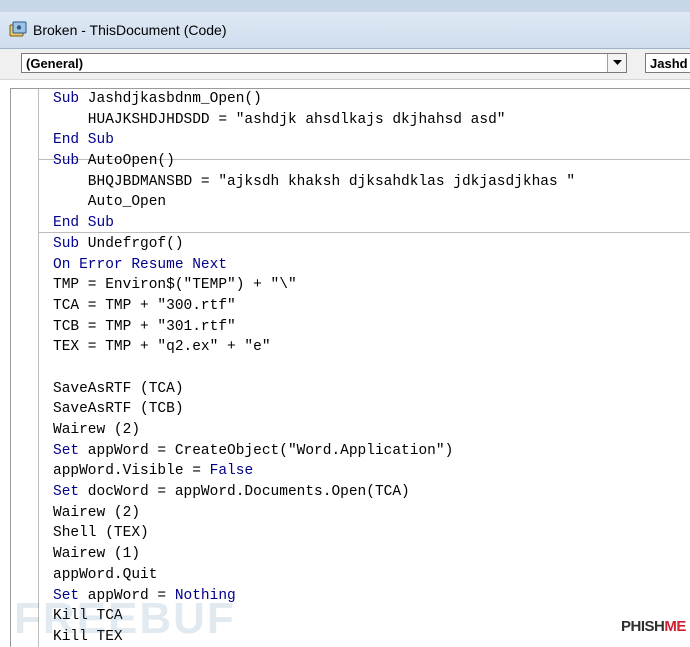 This screenshot has width=690, height=647. I want to click on code-line: Sub Jashdjkasbdnm_Open(), so click(314, 99).